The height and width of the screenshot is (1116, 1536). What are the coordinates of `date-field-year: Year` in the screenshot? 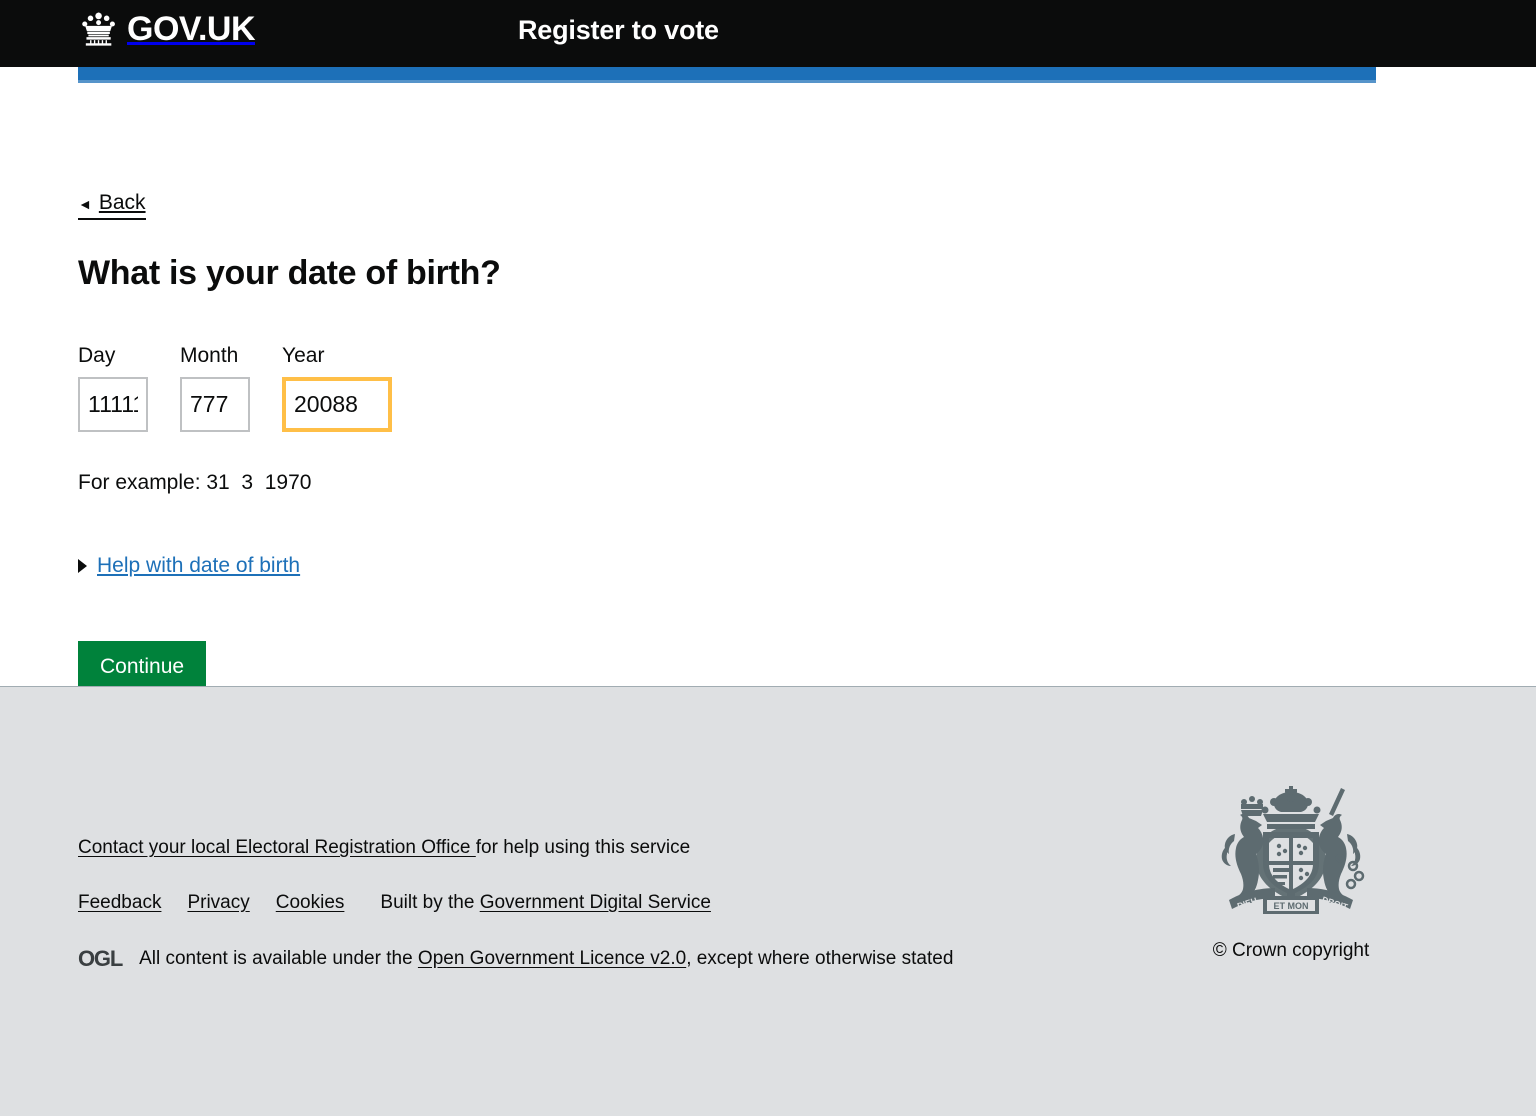 It's located at (337, 388).